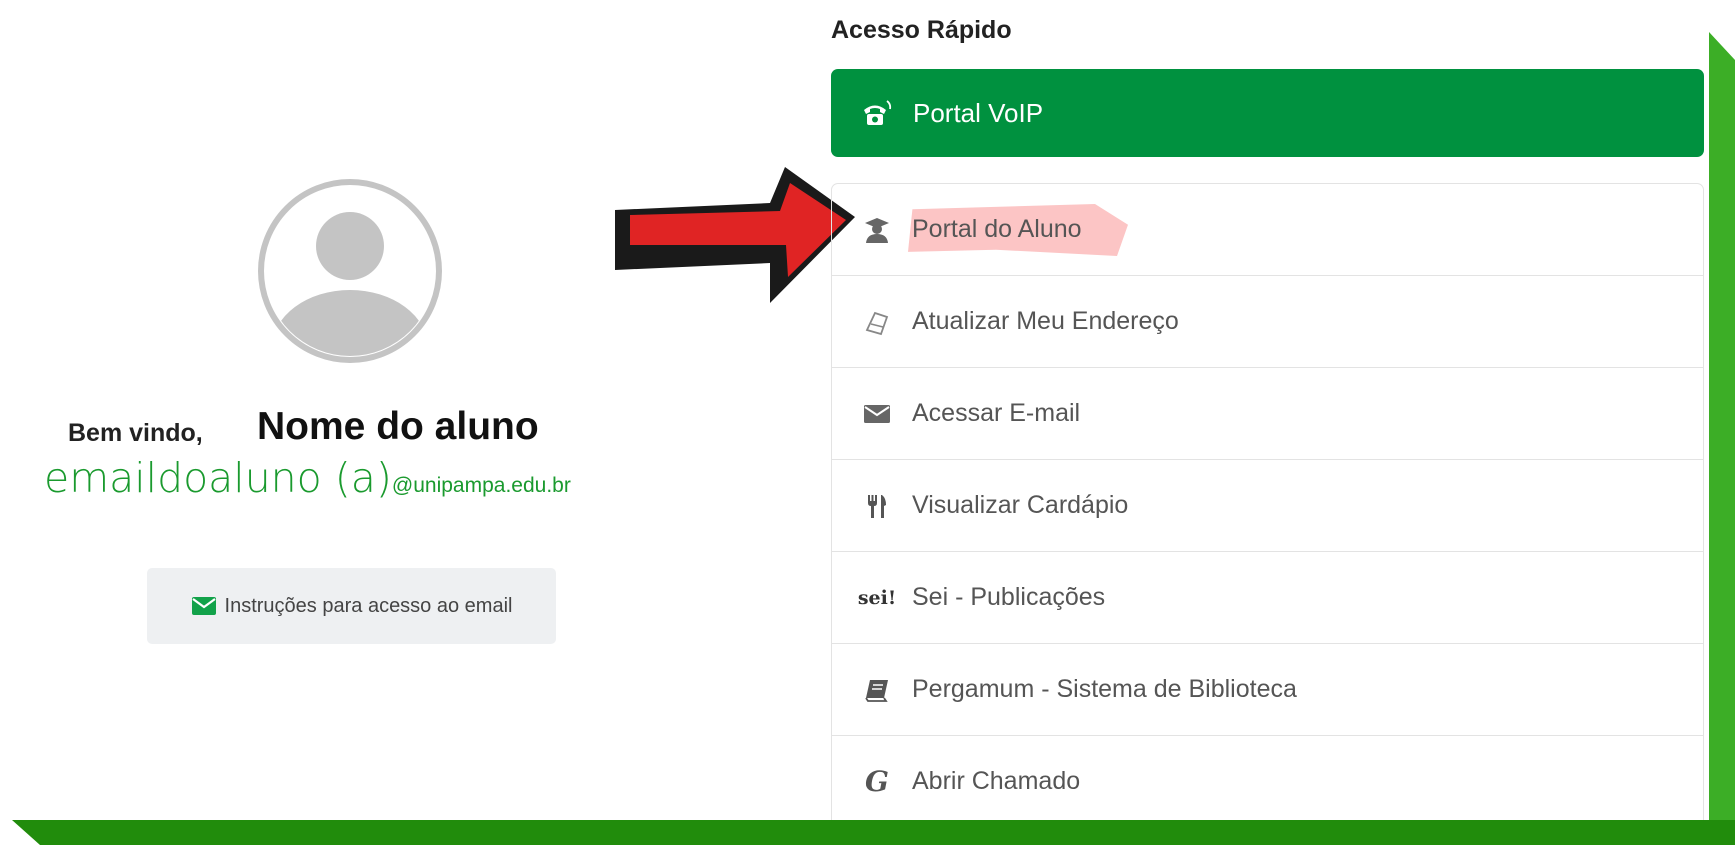 This screenshot has height=845, width=1735. What do you see at coordinates (1267, 598) in the screenshot?
I see `sei-publicacoes-link: sei! Sei - Publicações` at bounding box center [1267, 598].